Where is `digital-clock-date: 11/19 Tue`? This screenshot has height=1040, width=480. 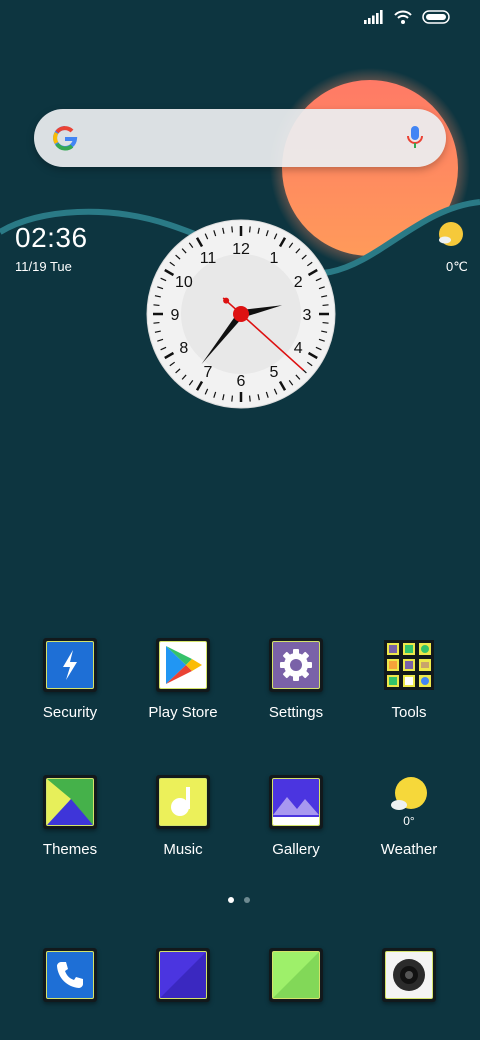
digital-clock-date: 11/19 Tue is located at coordinates (43, 266).